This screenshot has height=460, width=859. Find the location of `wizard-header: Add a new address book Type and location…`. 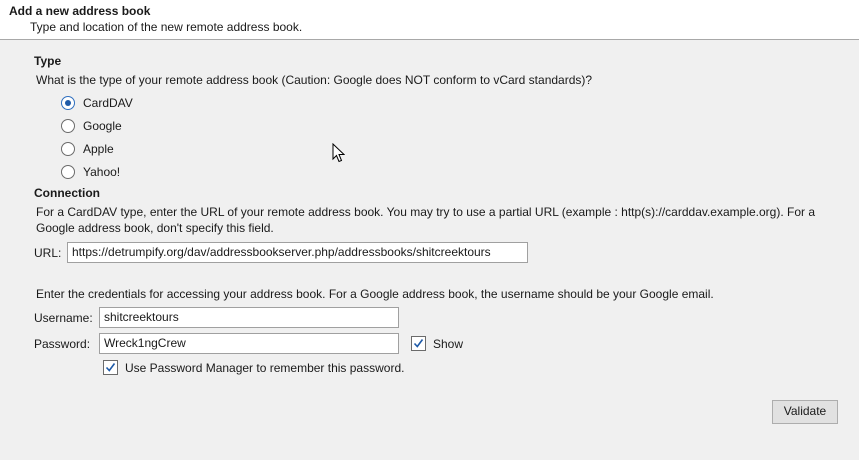

wizard-header: Add a new address book Type and location… is located at coordinates (429, 20).